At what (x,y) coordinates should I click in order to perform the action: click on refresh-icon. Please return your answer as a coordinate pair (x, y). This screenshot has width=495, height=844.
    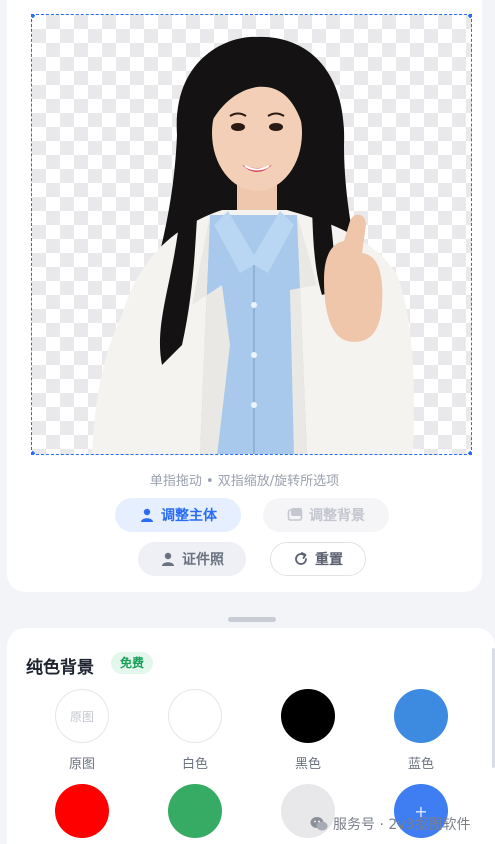
    Looking at the image, I should click on (301, 558).